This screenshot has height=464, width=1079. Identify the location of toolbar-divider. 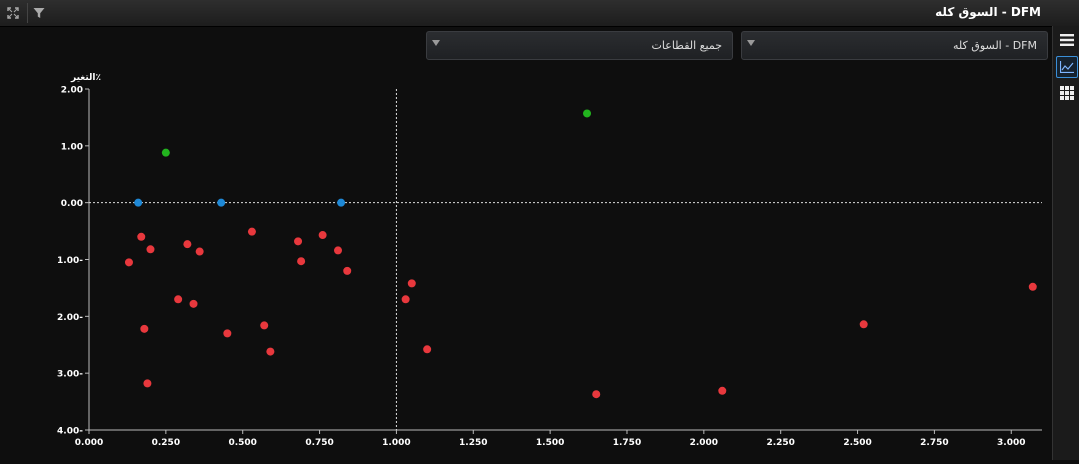
(27, 13).